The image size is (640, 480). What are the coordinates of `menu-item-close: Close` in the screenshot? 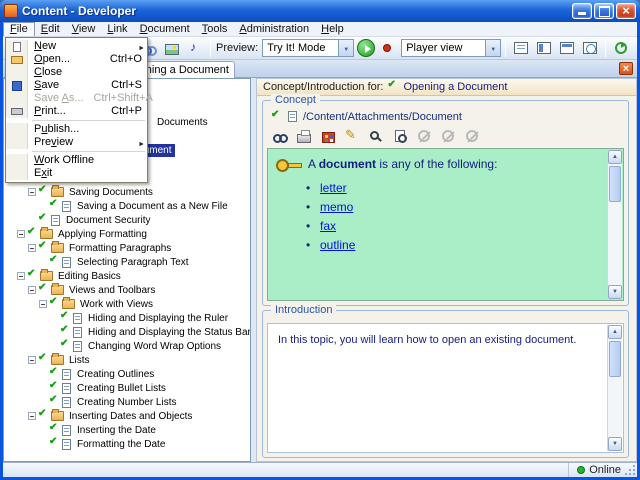 It's located at (76, 72).